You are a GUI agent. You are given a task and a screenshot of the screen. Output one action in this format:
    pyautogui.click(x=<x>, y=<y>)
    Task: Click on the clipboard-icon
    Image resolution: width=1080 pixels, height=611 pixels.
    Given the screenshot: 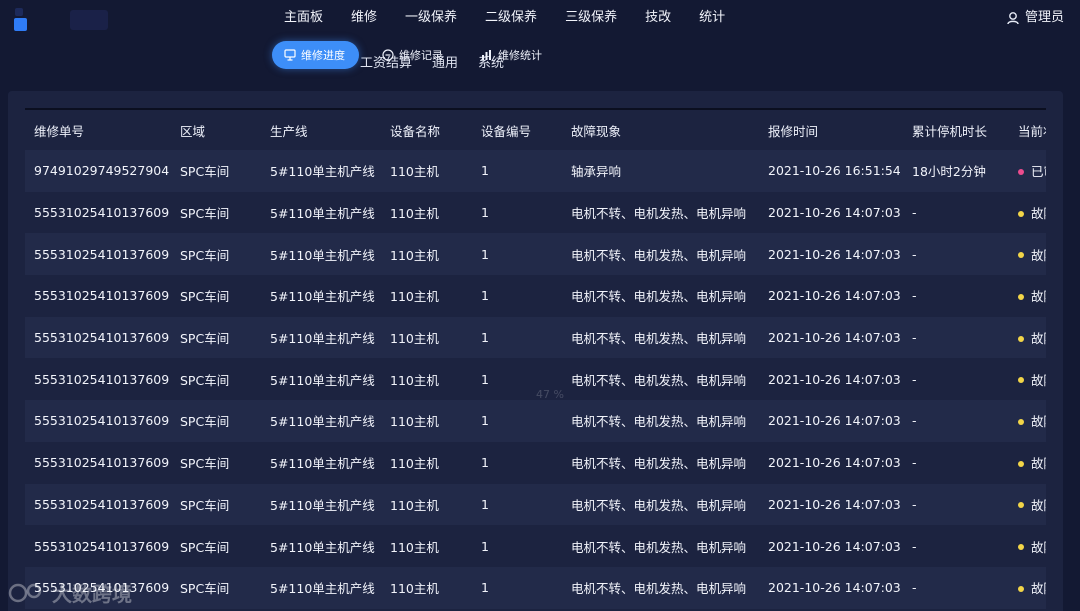 What is the action you would take?
    pyautogui.click(x=388, y=55)
    